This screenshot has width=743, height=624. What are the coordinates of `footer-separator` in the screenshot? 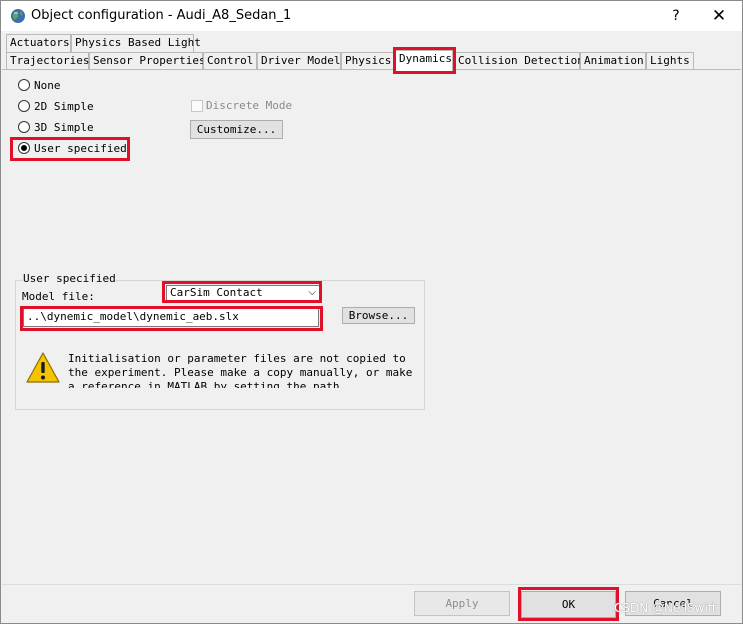 It's located at (371, 584).